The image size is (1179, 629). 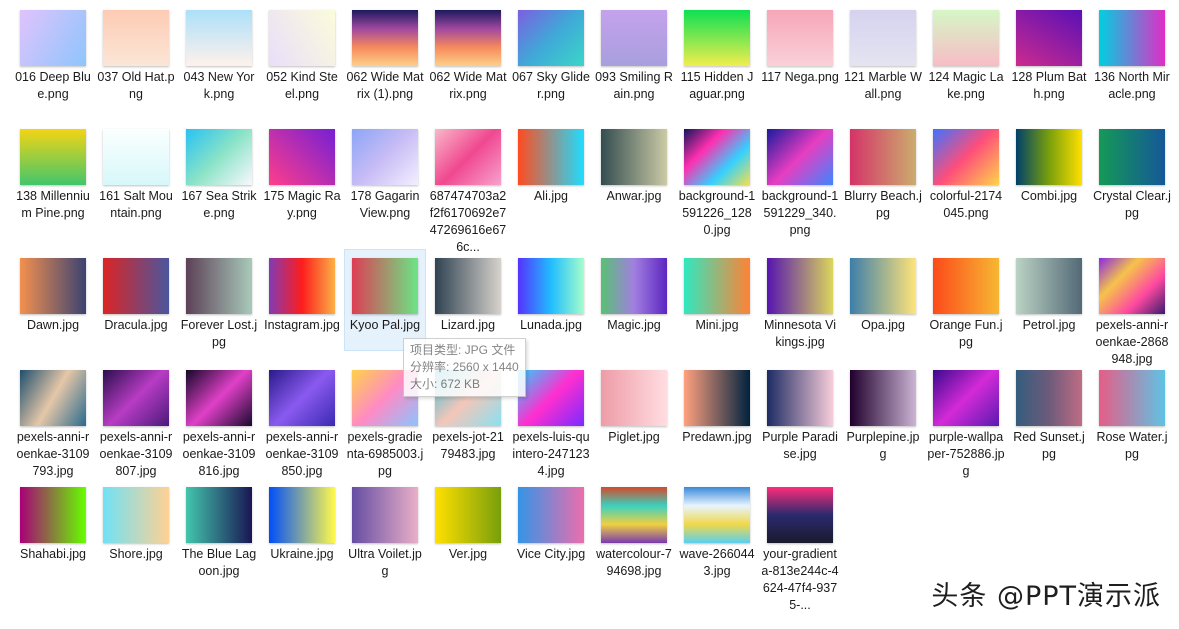 I want to click on file-name: Piglet.jpg, so click(x=634, y=437).